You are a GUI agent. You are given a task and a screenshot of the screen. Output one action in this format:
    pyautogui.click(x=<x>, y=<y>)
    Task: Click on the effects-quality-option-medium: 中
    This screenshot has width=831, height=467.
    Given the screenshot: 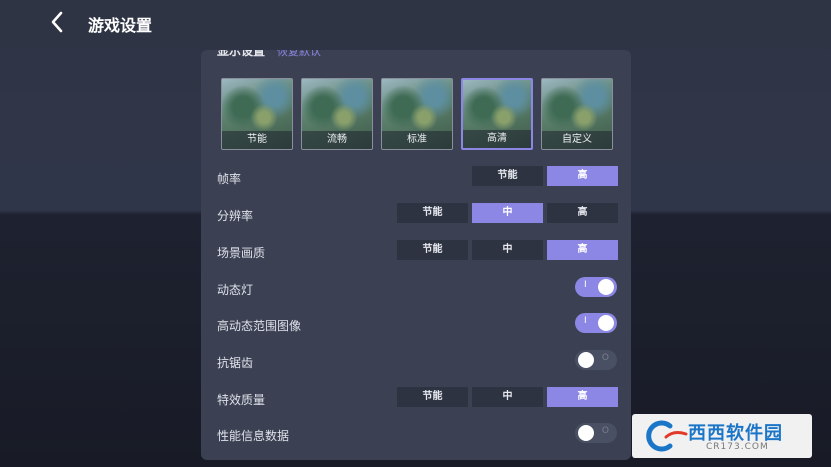 What is the action you would take?
    pyautogui.click(x=507, y=397)
    